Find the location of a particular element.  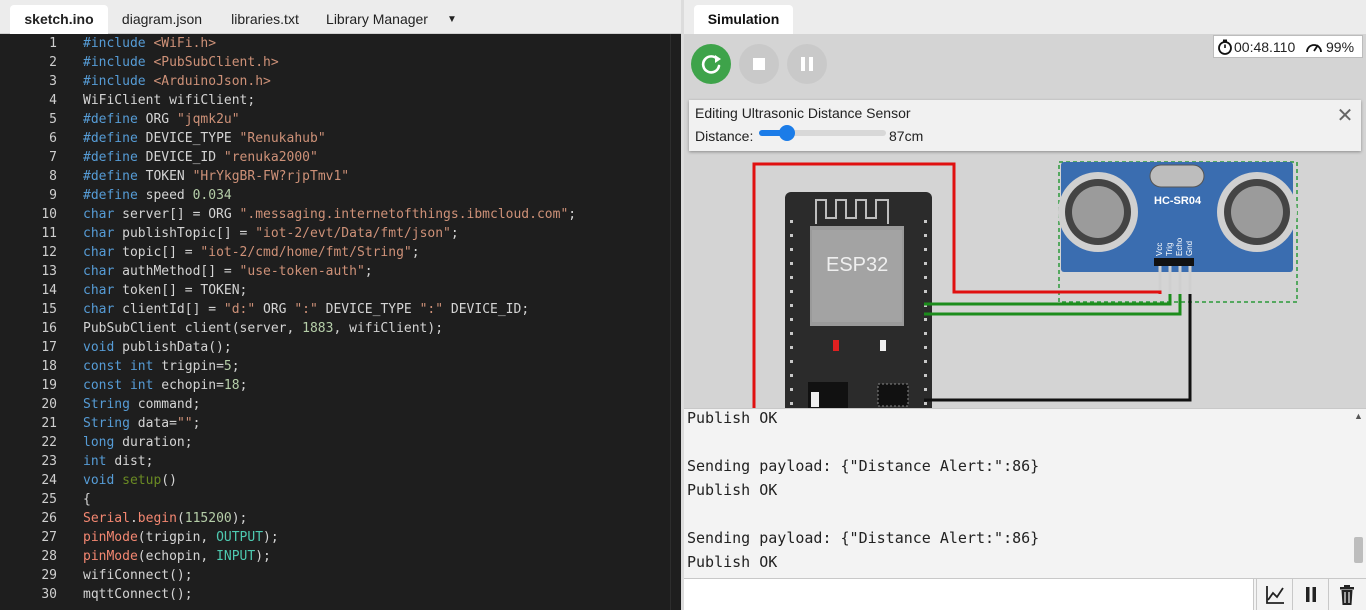

serial-toolbar is located at coordinates (1025, 594).